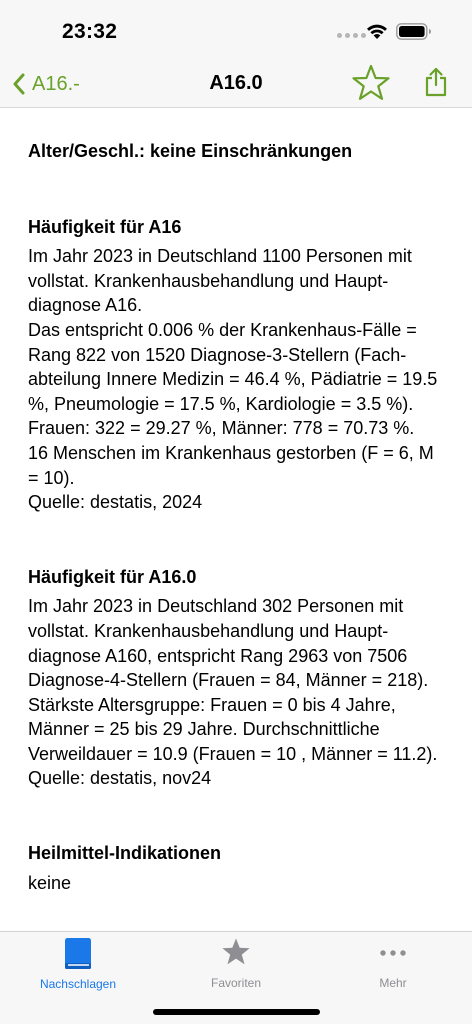  What do you see at coordinates (125, 853) in the screenshot?
I see `section-heading: Heilmittel-Indikationen` at bounding box center [125, 853].